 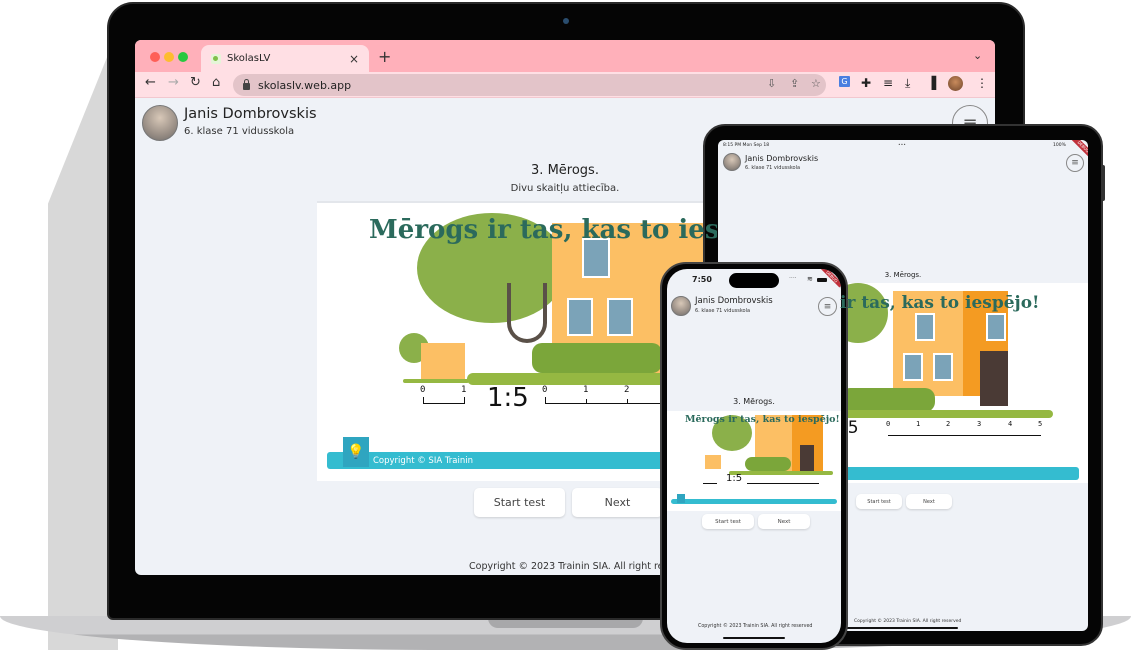 What do you see at coordinates (783, 483) in the screenshot?
I see `phone-large-ruler` at bounding box center [783, 483].